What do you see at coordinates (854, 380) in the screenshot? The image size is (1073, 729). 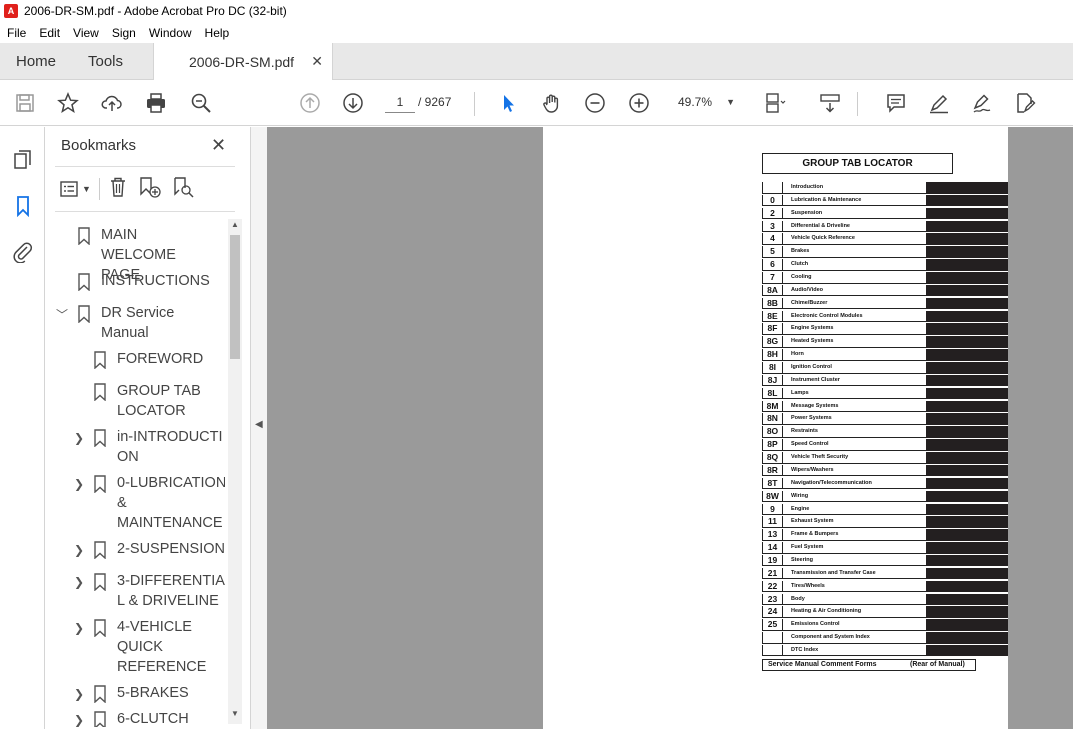 I see `group-tab-name: Instrument Cluster` at bounding box center [854, 380].